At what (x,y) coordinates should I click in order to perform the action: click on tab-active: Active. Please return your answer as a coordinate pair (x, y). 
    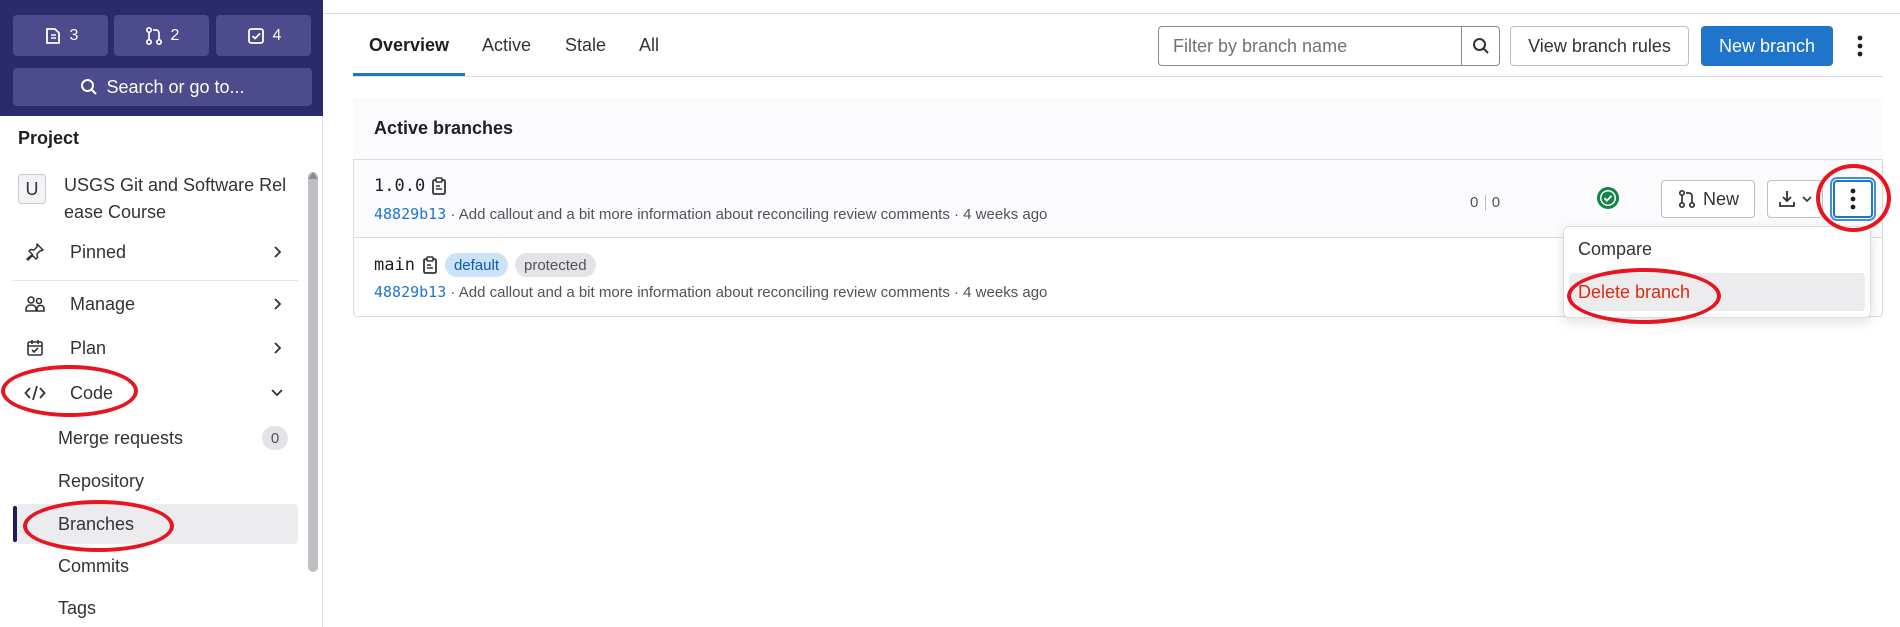
    Looking at the image, I should click on (506, 45).